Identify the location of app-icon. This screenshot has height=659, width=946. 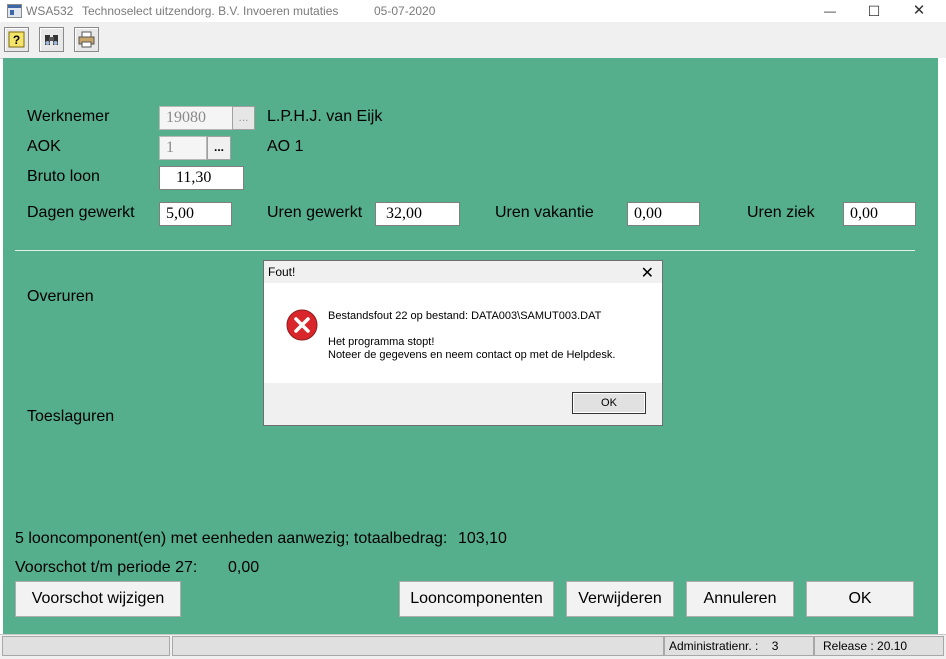
(14, 11).